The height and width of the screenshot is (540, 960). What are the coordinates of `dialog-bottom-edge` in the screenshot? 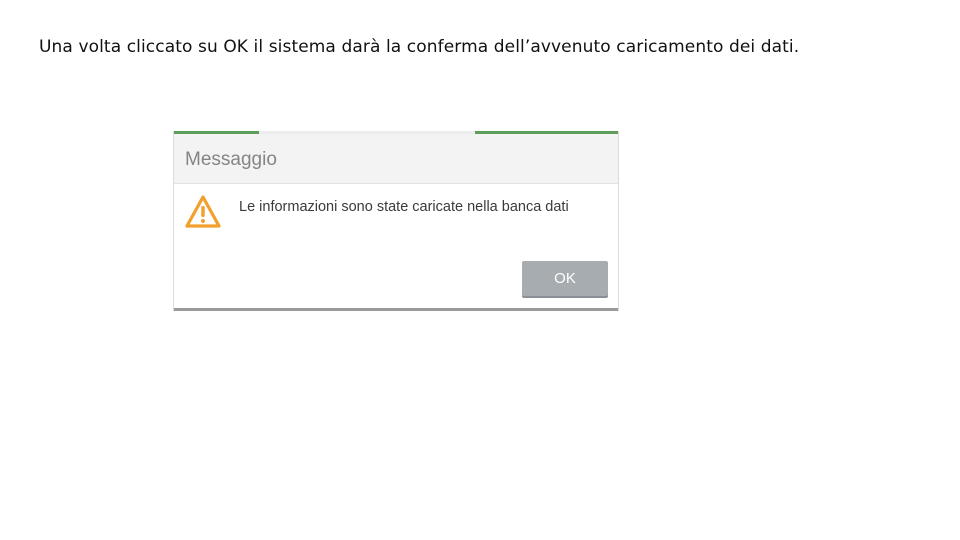 It's located at (396, 309).